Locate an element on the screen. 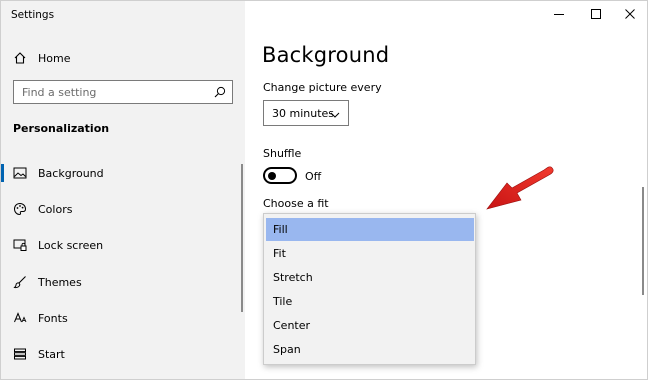  palette-icon is located at coordinates (20, 209).